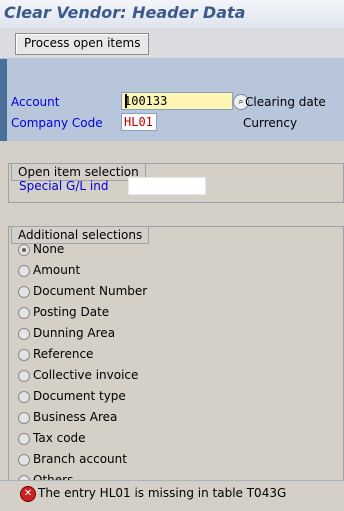 The width and height of the screenshot is (344, 511). Describe the element at coordinates (126, 101) in the screenshot. I see `text-cursor` at that location.